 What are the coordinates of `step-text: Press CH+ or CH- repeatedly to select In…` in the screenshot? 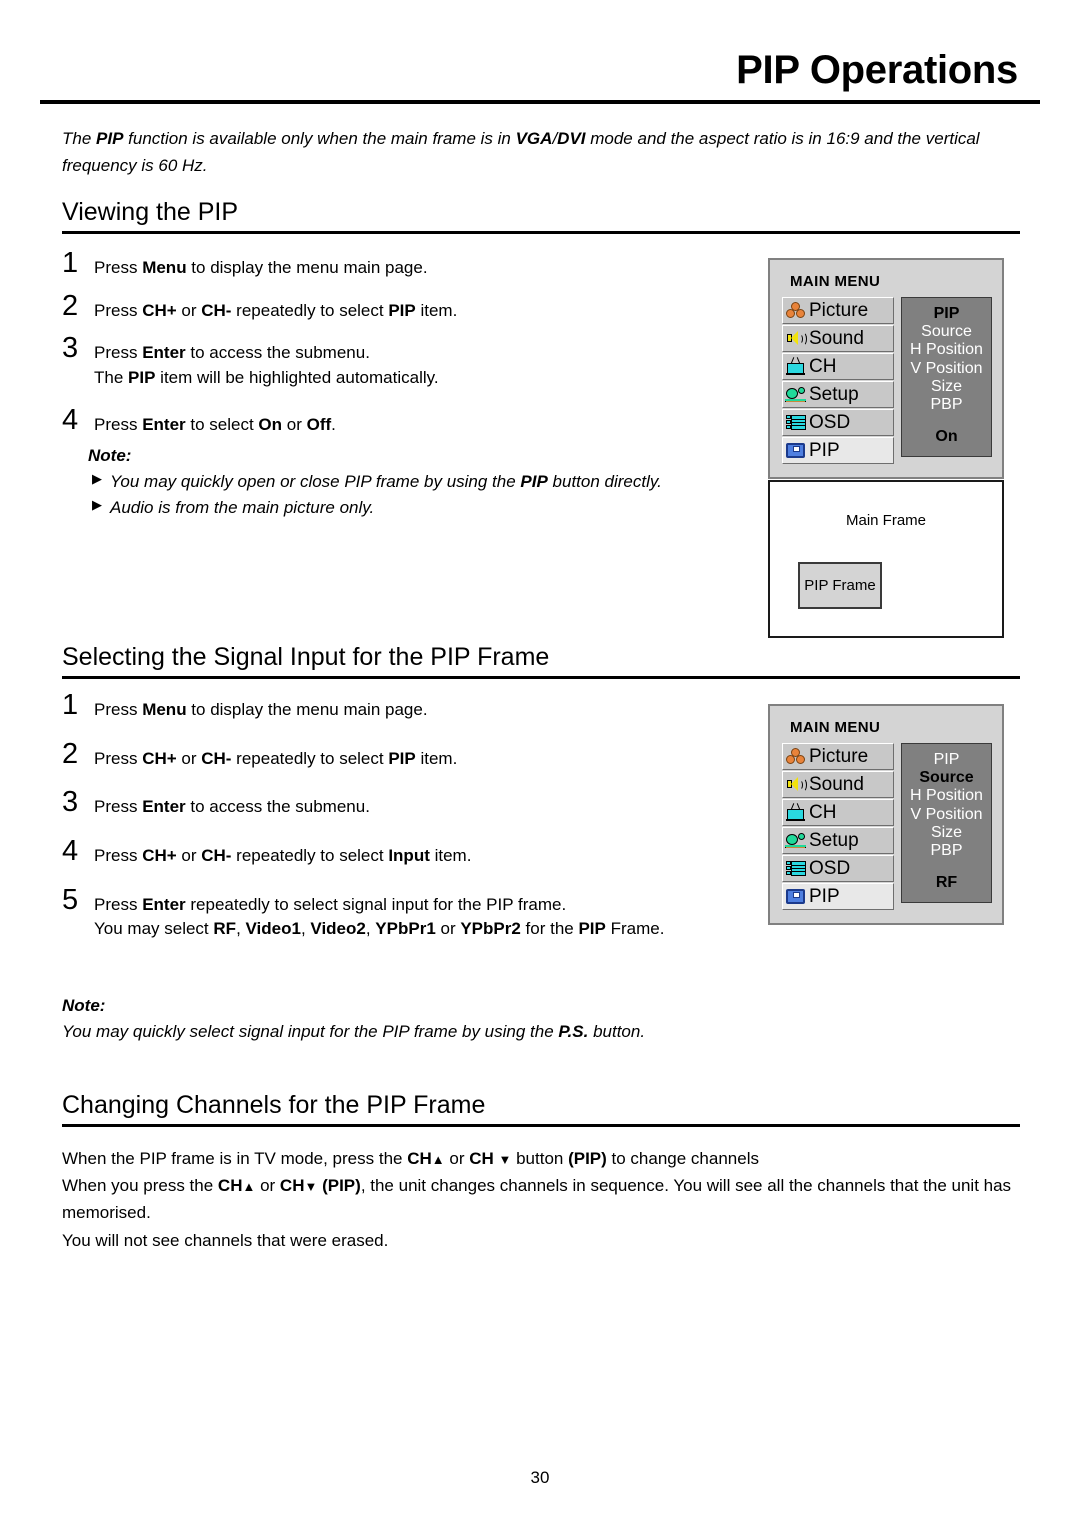 It's located at (408, 856).